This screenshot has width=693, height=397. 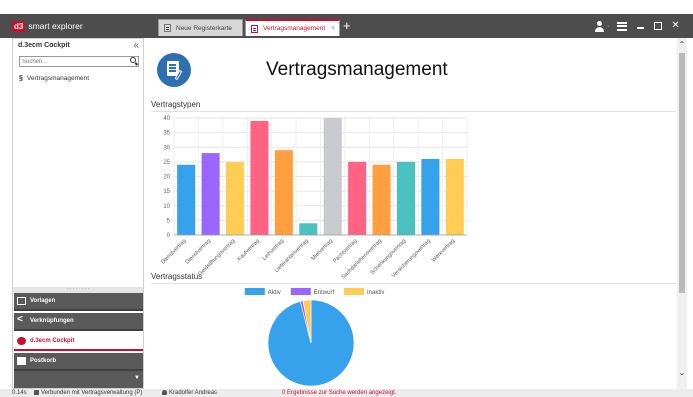 I want to click on tab-label: Neue Registerkarte, so click(x=204, y=28).